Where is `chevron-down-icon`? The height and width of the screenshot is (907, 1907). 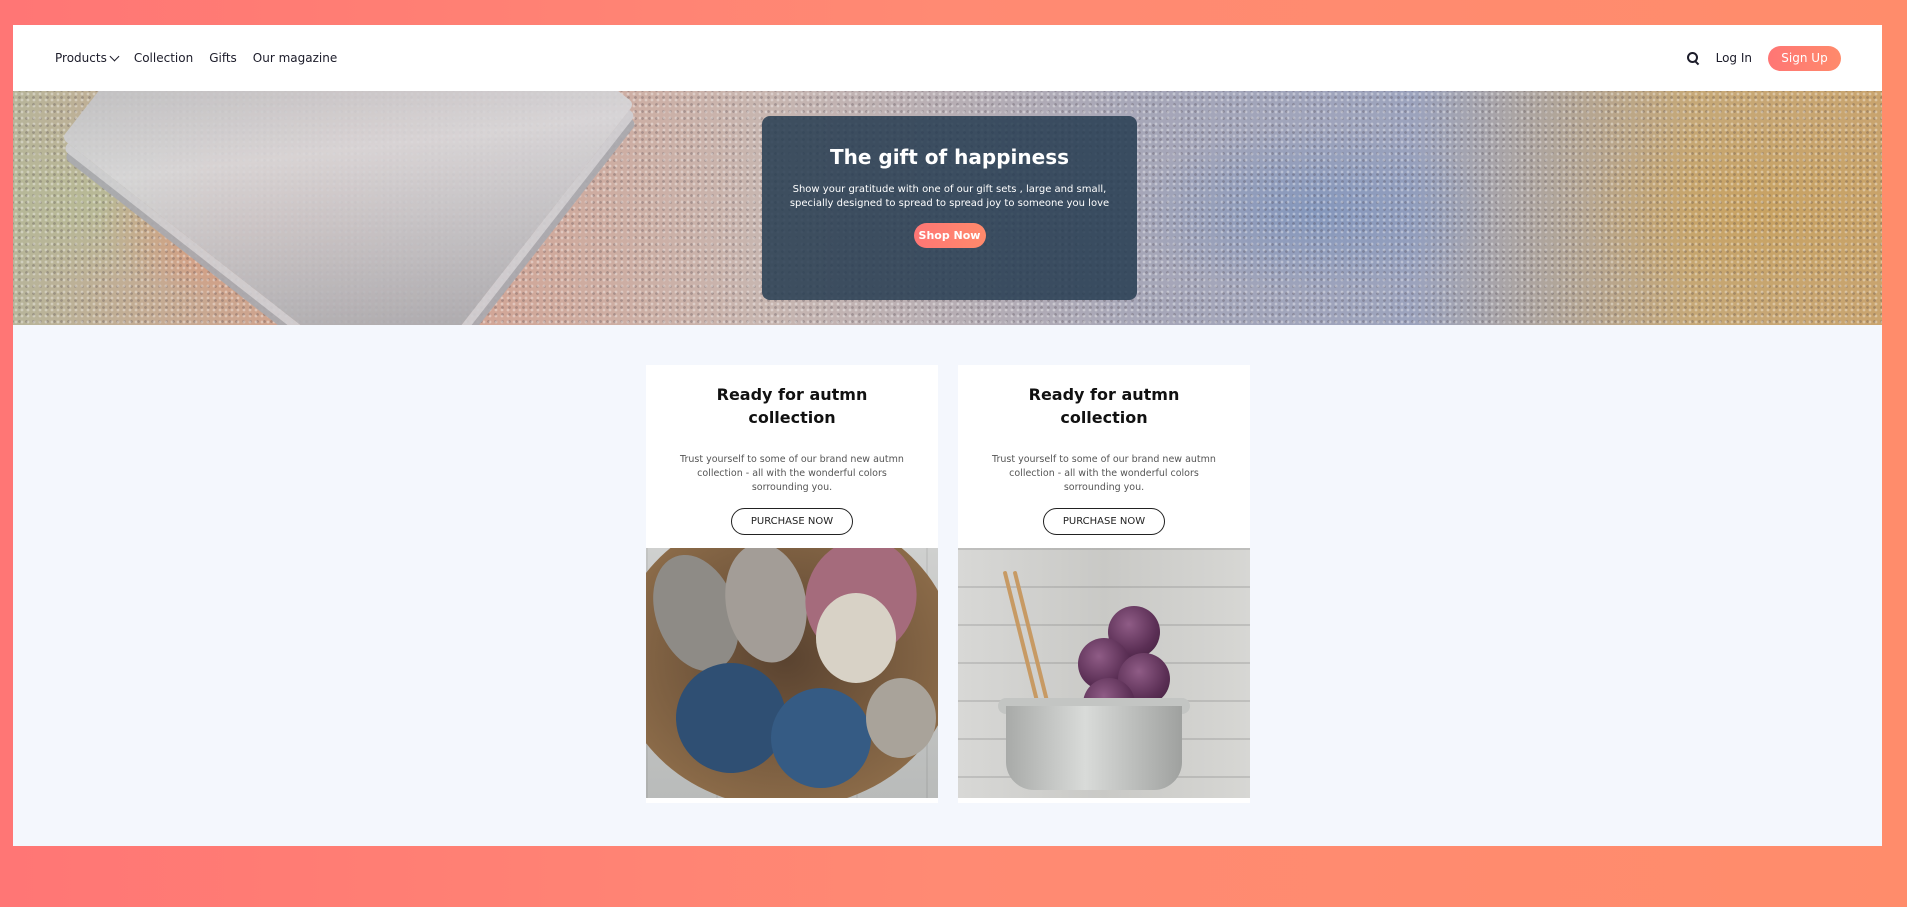
chevron-down-icon is located at coordinates (114, 56).